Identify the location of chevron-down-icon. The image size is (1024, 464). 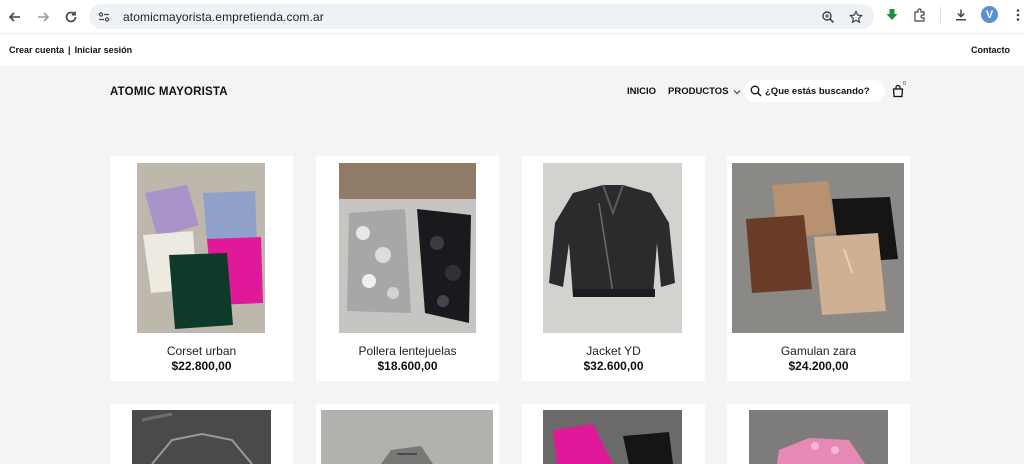
(736, 91).